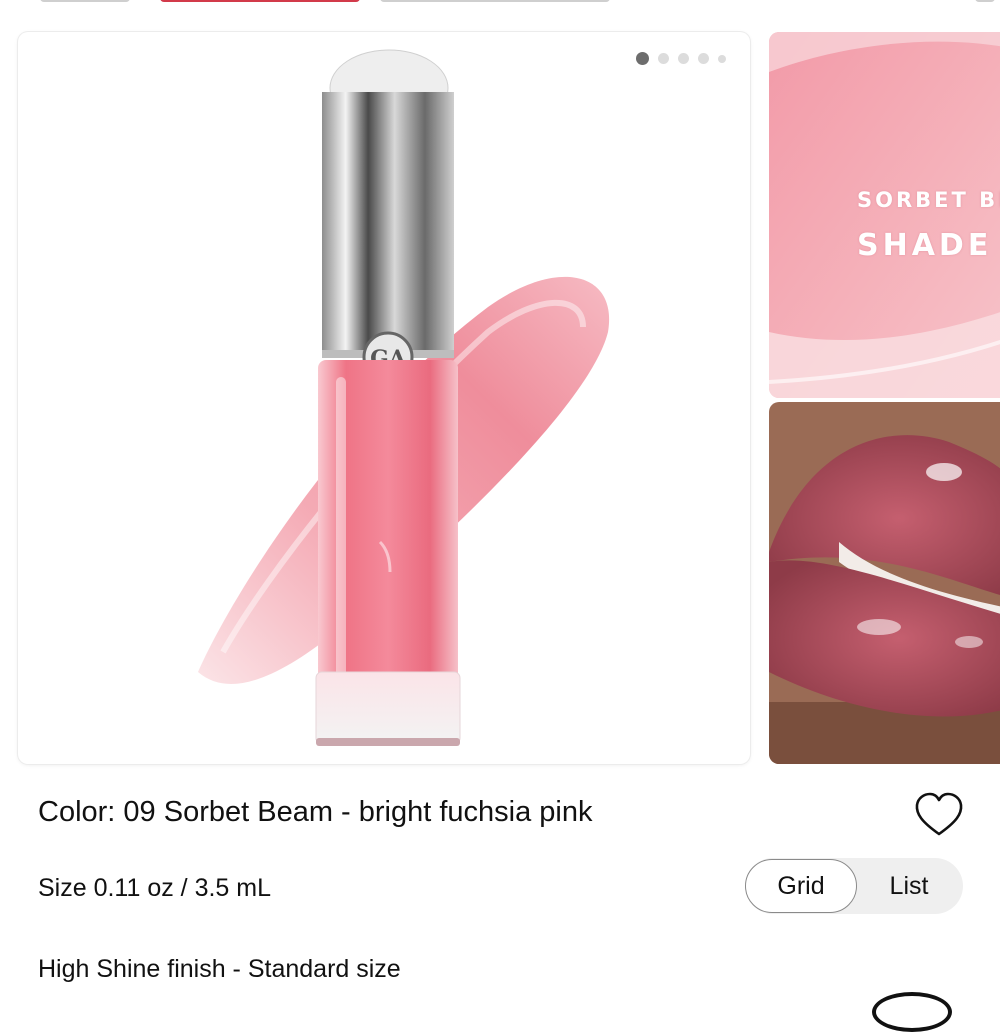 This screenshot has width=1000, height=1032. I want to click on grid-view-option: Grid, so click(801, 886).